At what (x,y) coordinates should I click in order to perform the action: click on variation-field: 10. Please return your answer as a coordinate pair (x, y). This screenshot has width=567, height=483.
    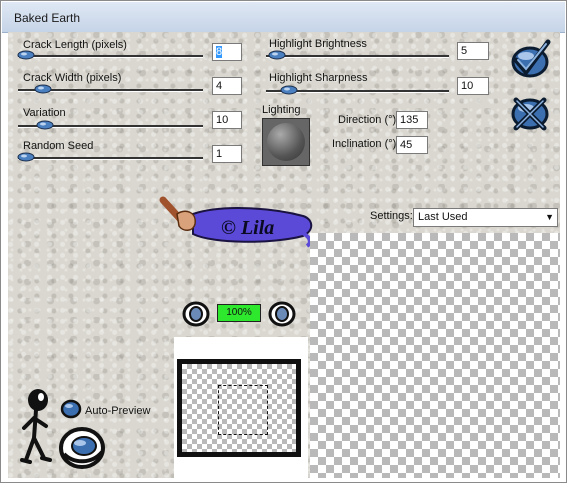
    Looking at the image, I should click on (227, 120).